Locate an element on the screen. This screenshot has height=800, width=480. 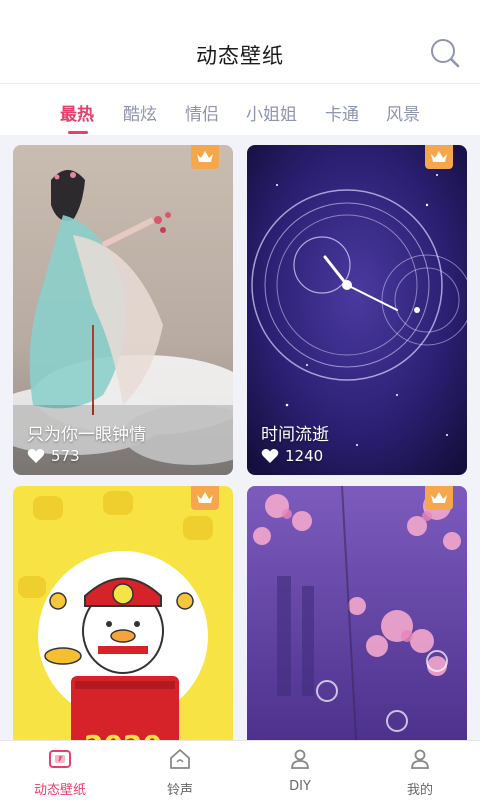
like-count: 1240 is located at coordinates (292, 456).